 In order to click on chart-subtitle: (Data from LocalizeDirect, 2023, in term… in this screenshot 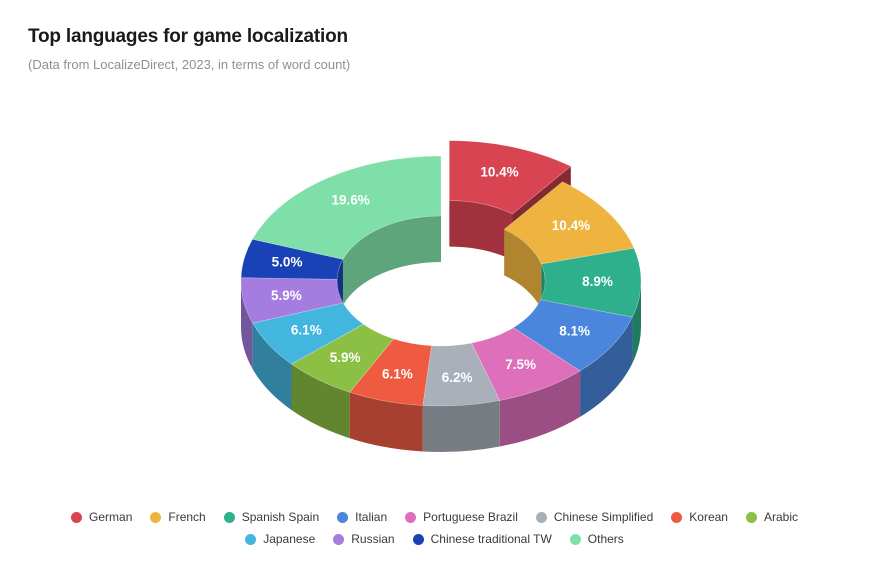, I will do `click(189, 64)`.